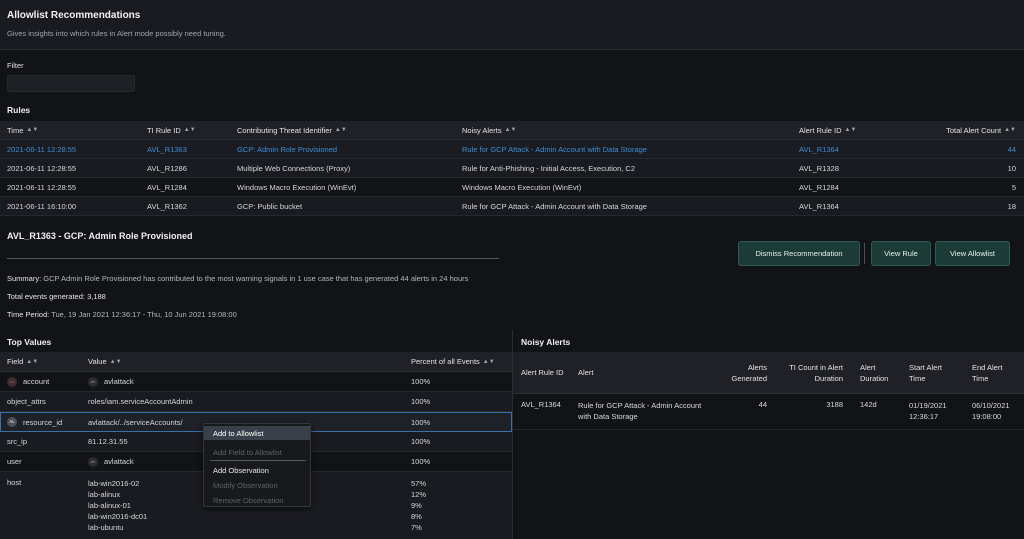 This screenshot has height=539, width=1024. I want to click on table-row: AC account AV avlattack 100%, so click(256, 382).